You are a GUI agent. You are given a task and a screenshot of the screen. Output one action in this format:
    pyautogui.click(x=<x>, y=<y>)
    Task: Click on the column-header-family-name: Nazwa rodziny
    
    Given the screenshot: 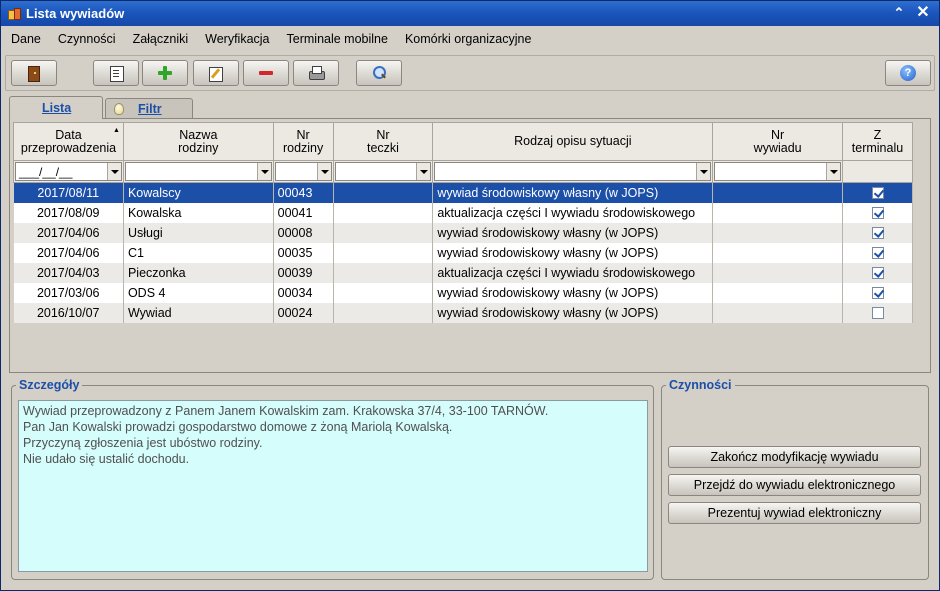 What is the action you would take?
    pyautogui.click(x=198, y=141)
    